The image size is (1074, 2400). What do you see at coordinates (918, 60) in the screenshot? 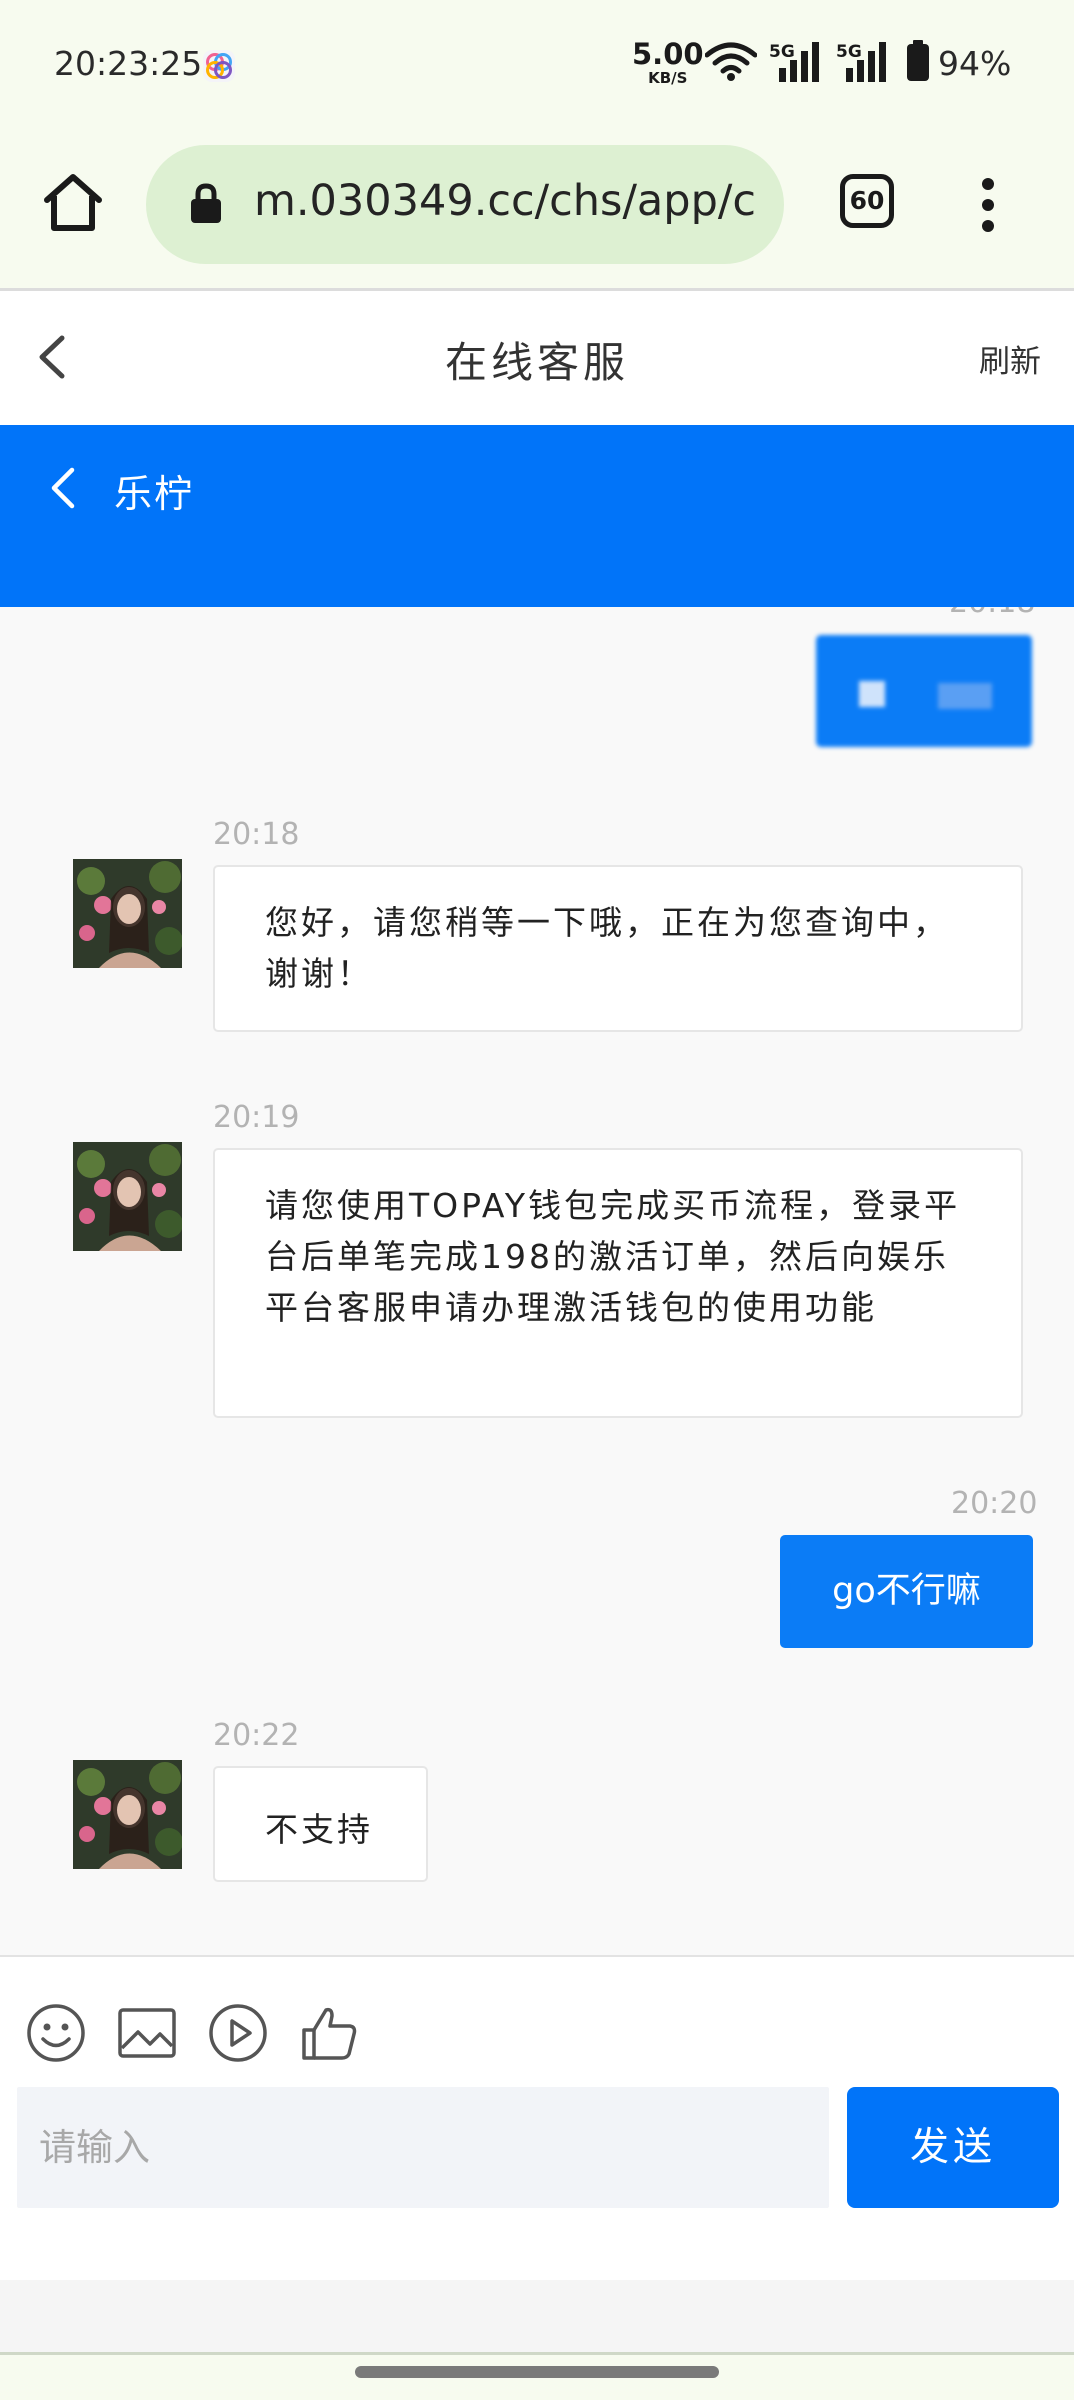
I see `battery-icon` at bounding box center [918, 60].